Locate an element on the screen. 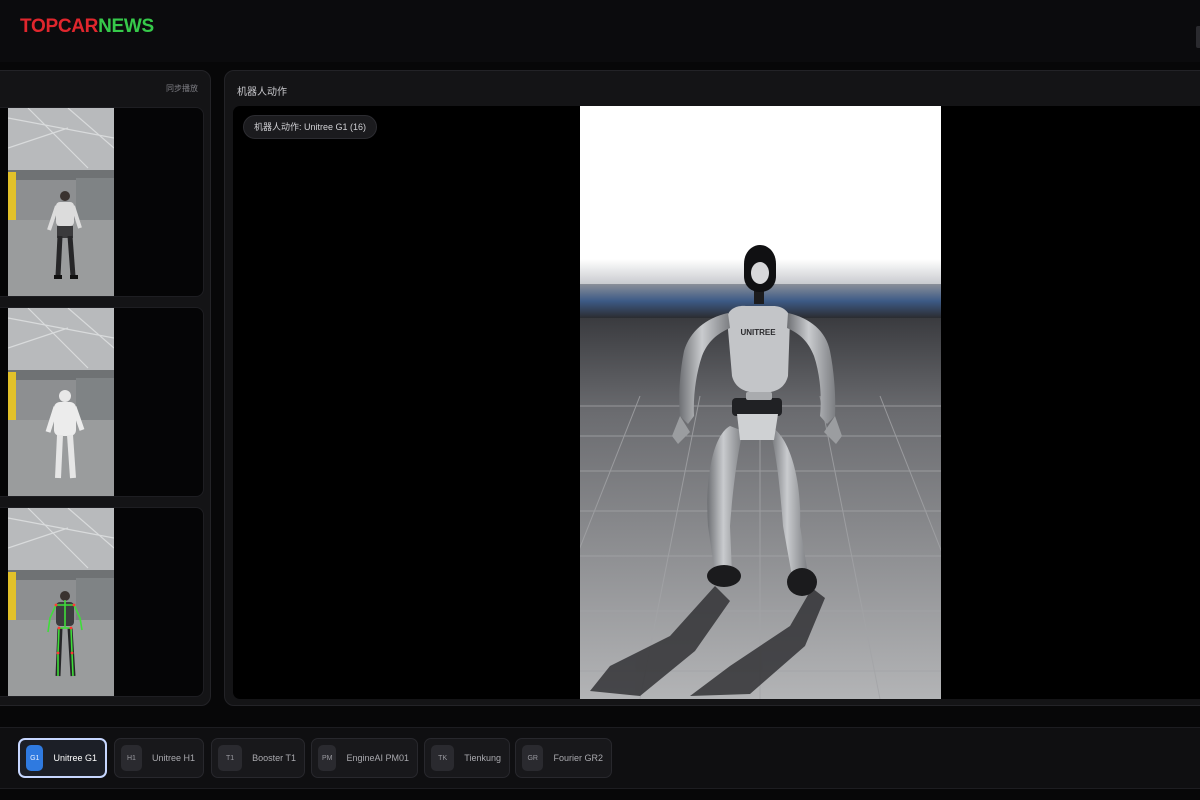 The image size is (1200, 800). video-frame-original is located at coordinates (61, 202).